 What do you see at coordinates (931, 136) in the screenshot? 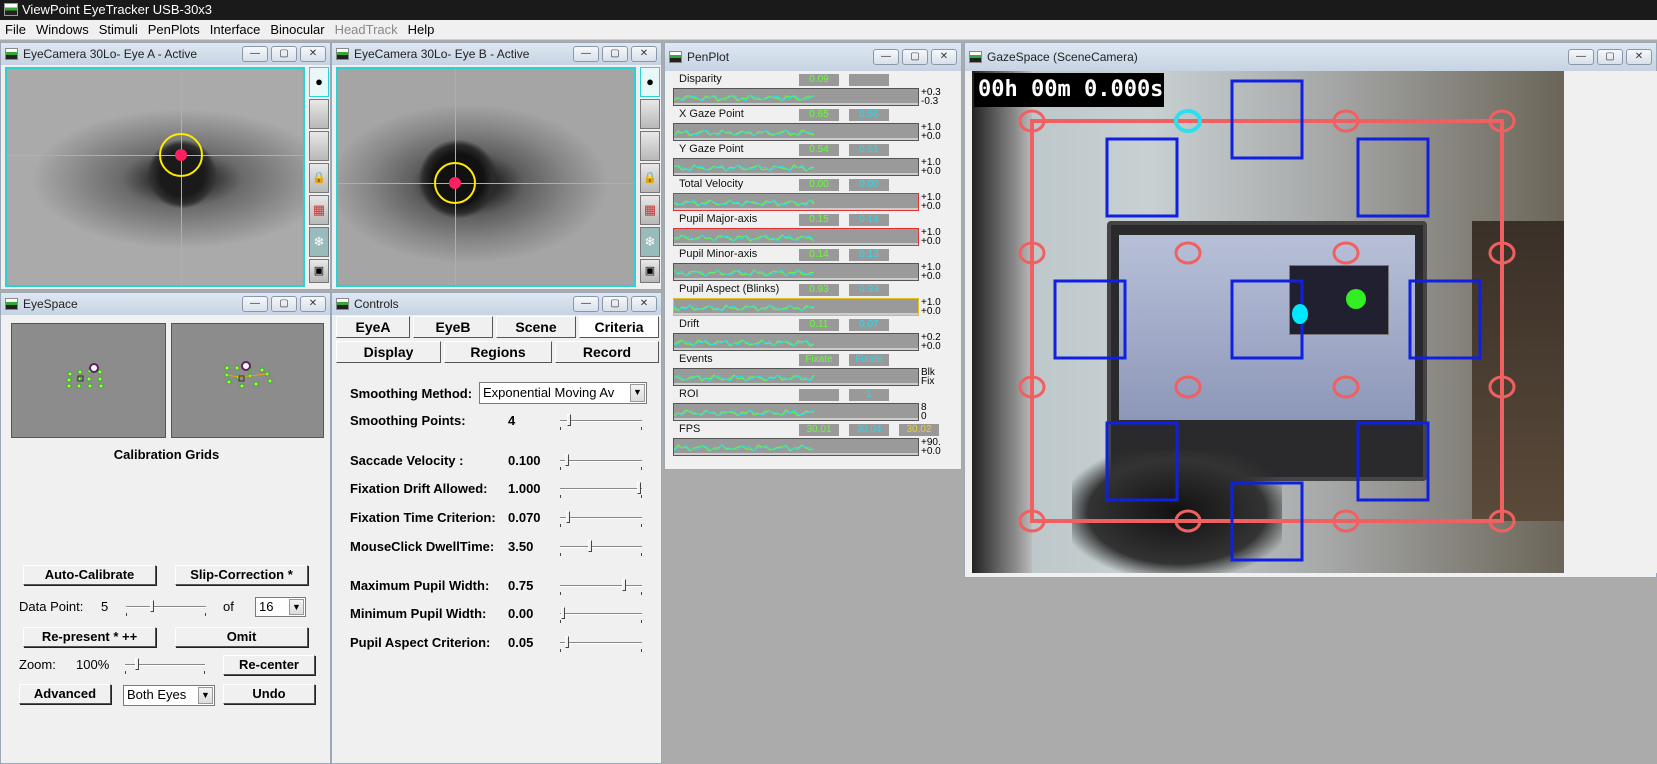
I see `penplot-scale-bottom: +0.0` at bounding box center [931, 136].